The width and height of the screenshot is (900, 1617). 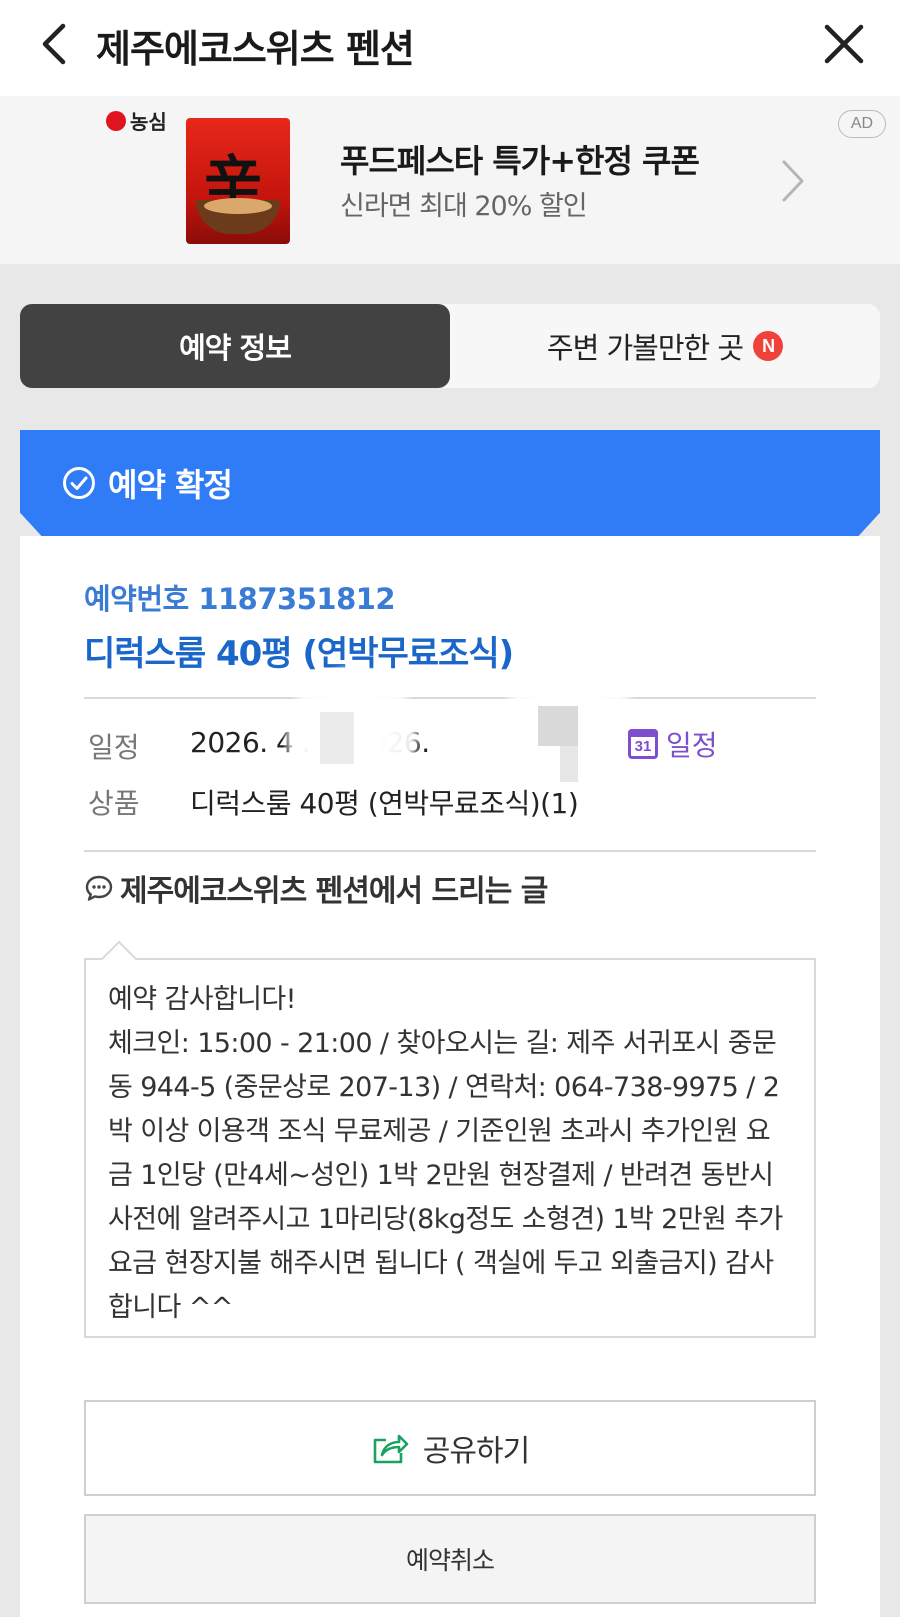 What do you see at coordinates (99, 888) in the screenshot?
I see `speech-bubble-icon` at bounding box center [99, 888].